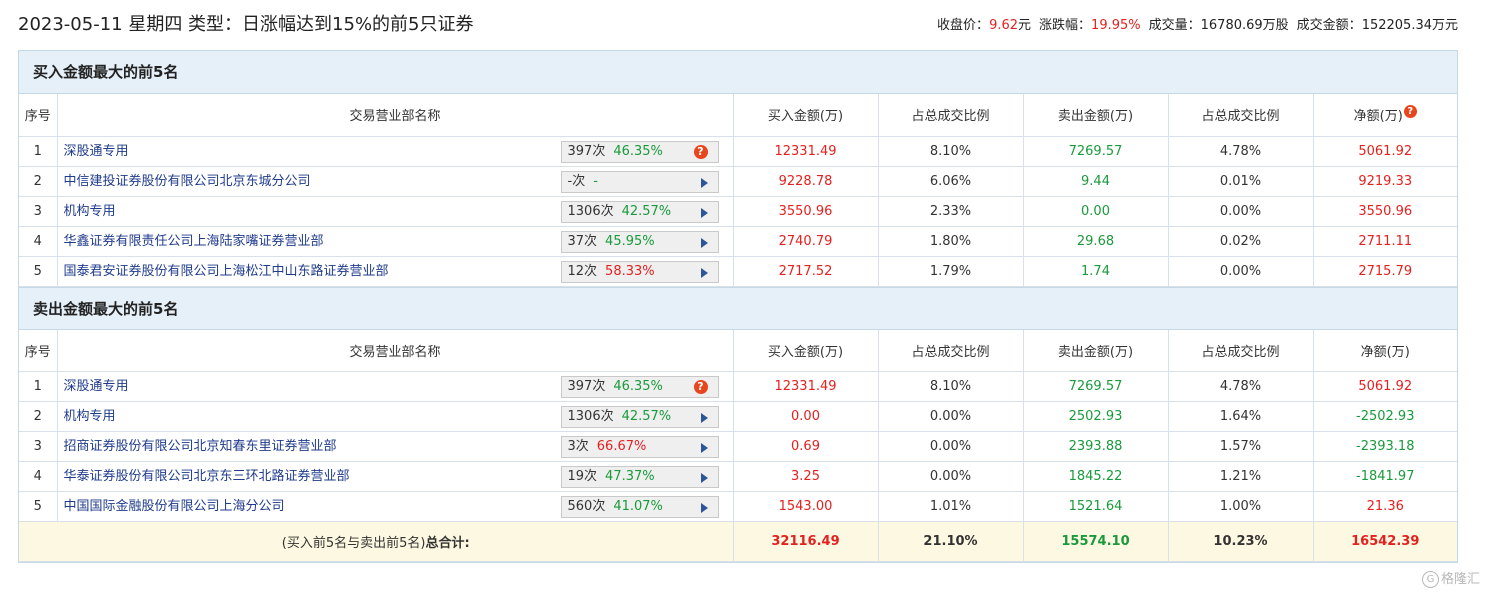 This screenshot has width=1486, height=592. I want to click on branch-stats-dropdown: 3次 66.67%, so click(639, 447).